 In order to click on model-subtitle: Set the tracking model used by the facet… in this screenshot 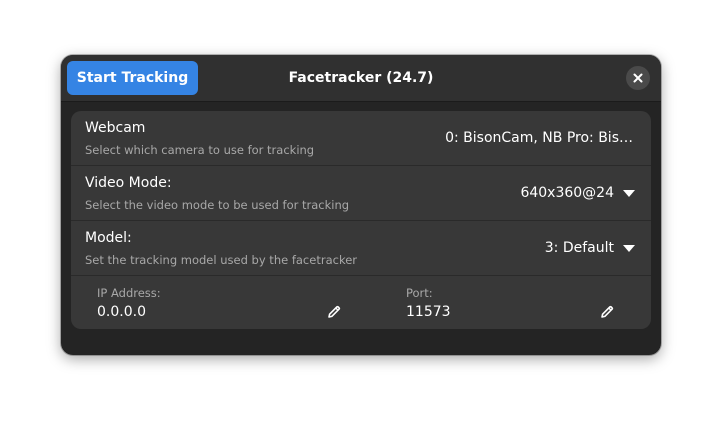, I will do `click(221, 260)`.